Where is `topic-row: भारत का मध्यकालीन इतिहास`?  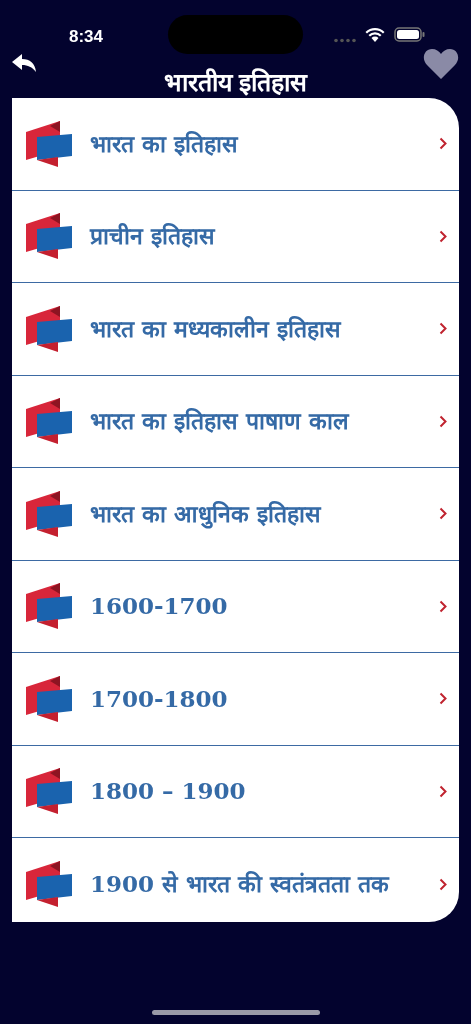
topic-row: भारत का मध्यकालीन इतिहास is located at coordinates (235, 329).